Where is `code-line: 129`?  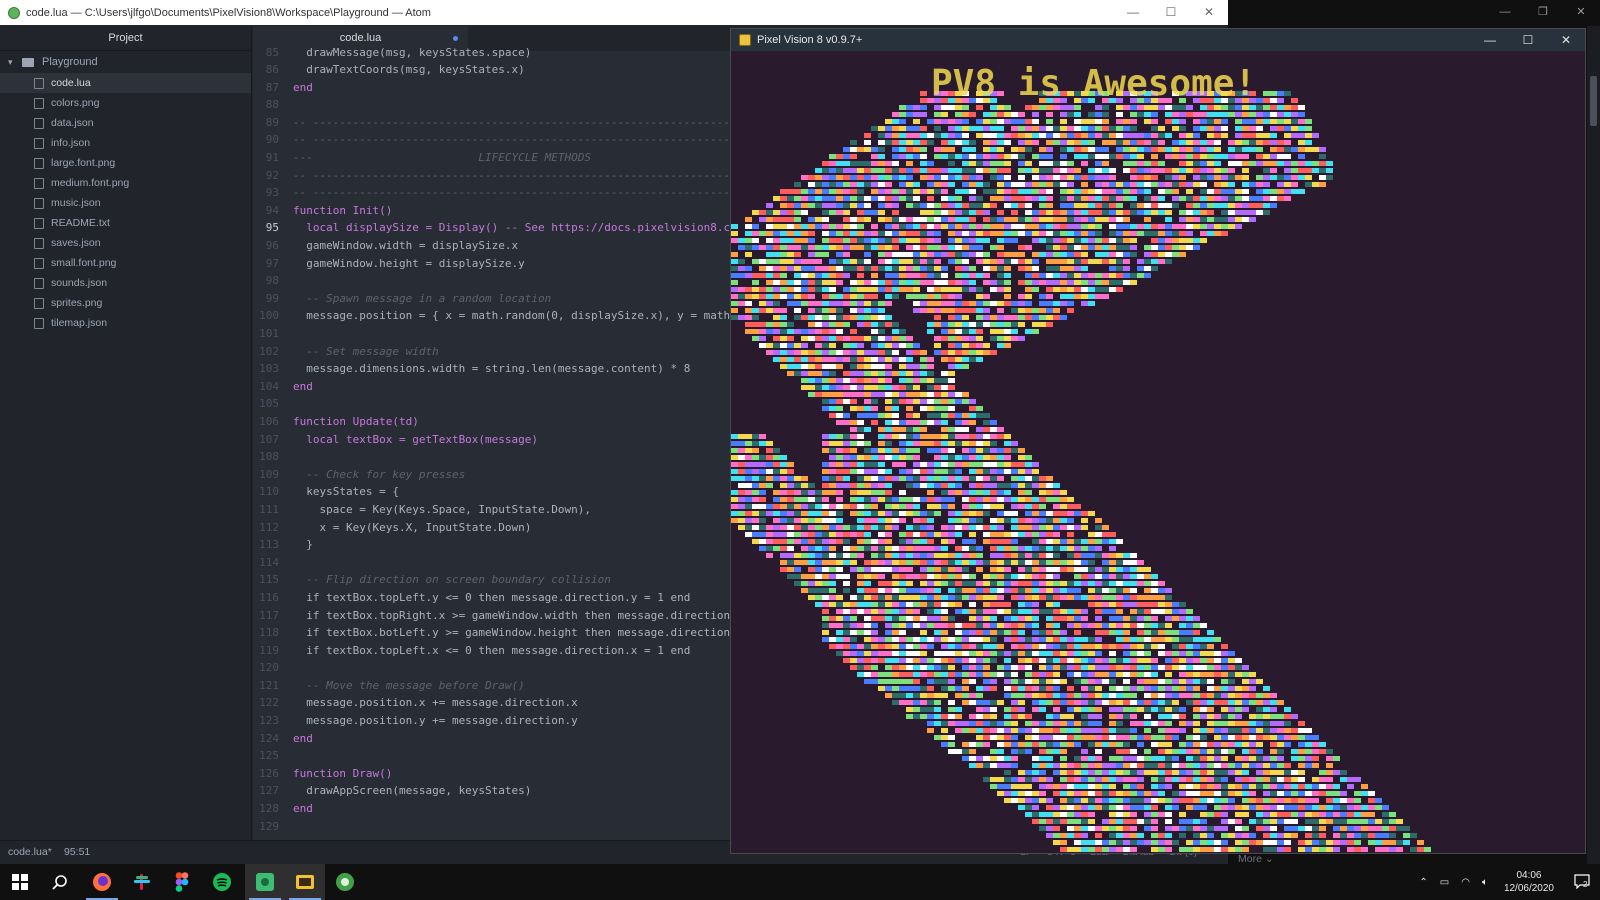 code-line: 129 is located at coordinates (498, 827).